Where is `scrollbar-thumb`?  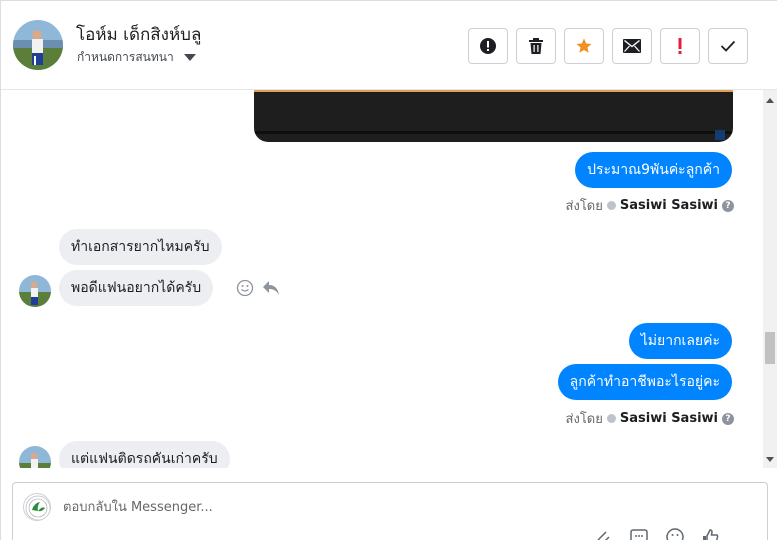
scrollbar-thumb is located at coordinates (770, 348).